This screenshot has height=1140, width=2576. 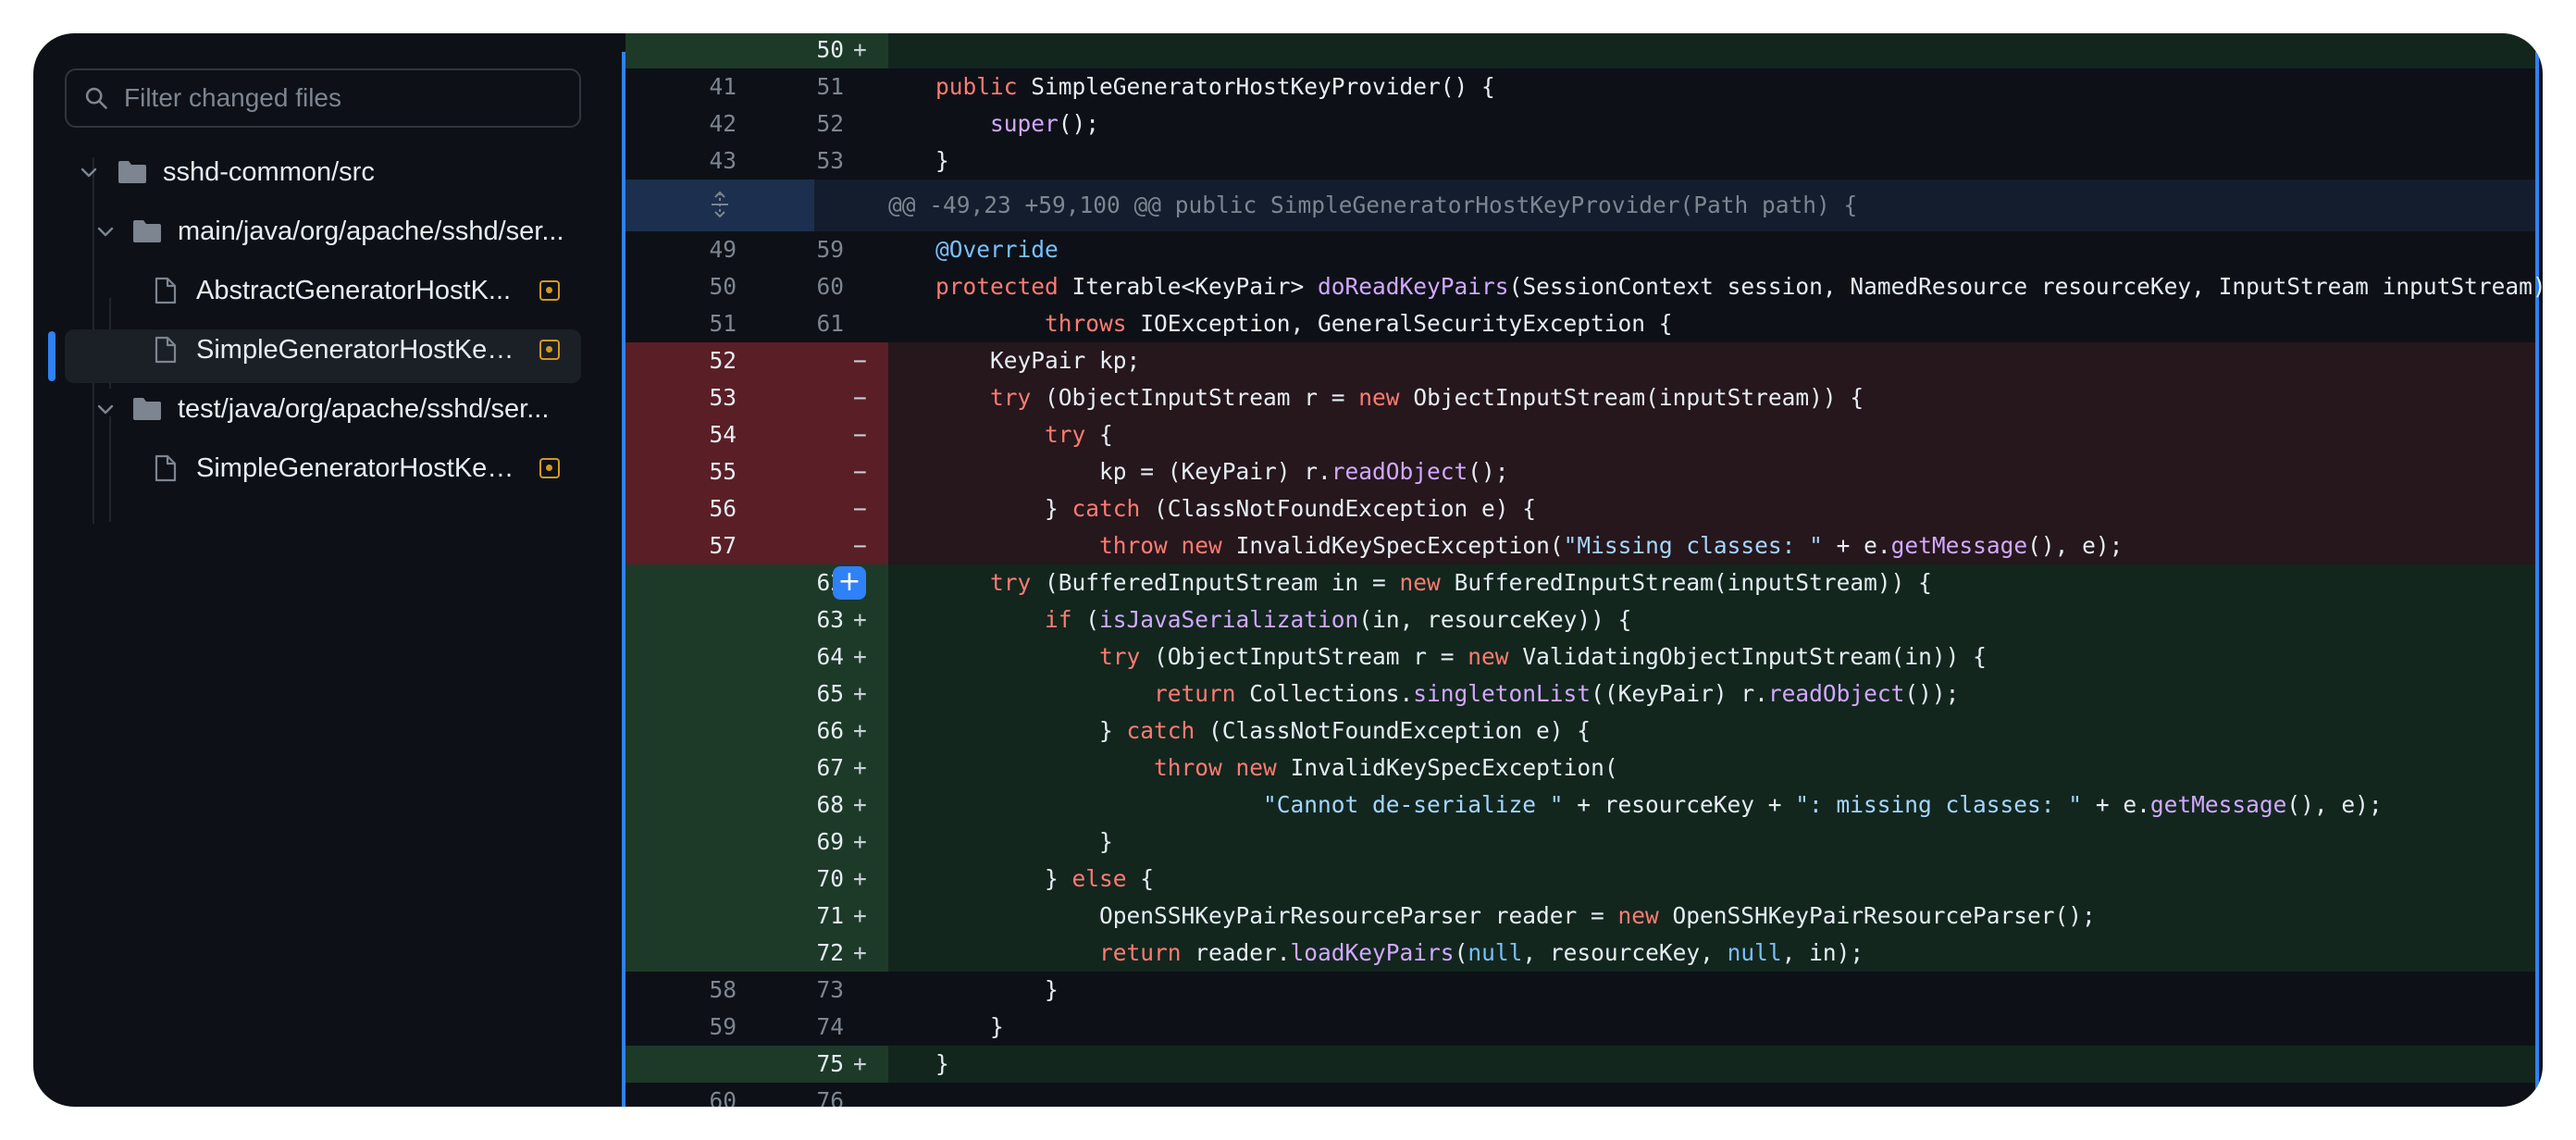 What do you see at coordinates (850, 583) in the screenshot?
I see `add-comment-button: +` at bounding box center [850, 583].